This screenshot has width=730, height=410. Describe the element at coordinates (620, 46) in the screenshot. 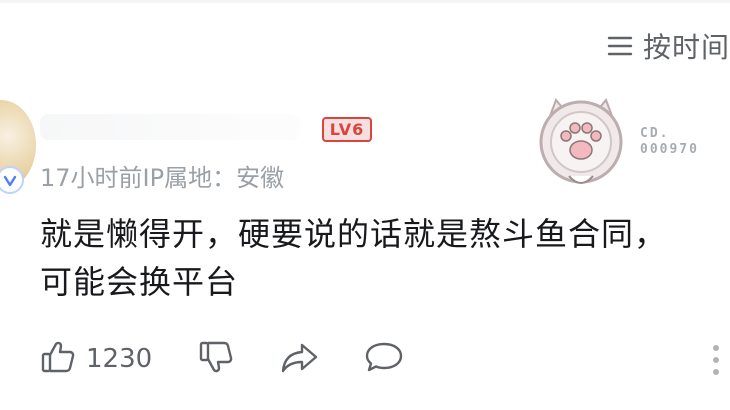

I see `list-icon` at that location.